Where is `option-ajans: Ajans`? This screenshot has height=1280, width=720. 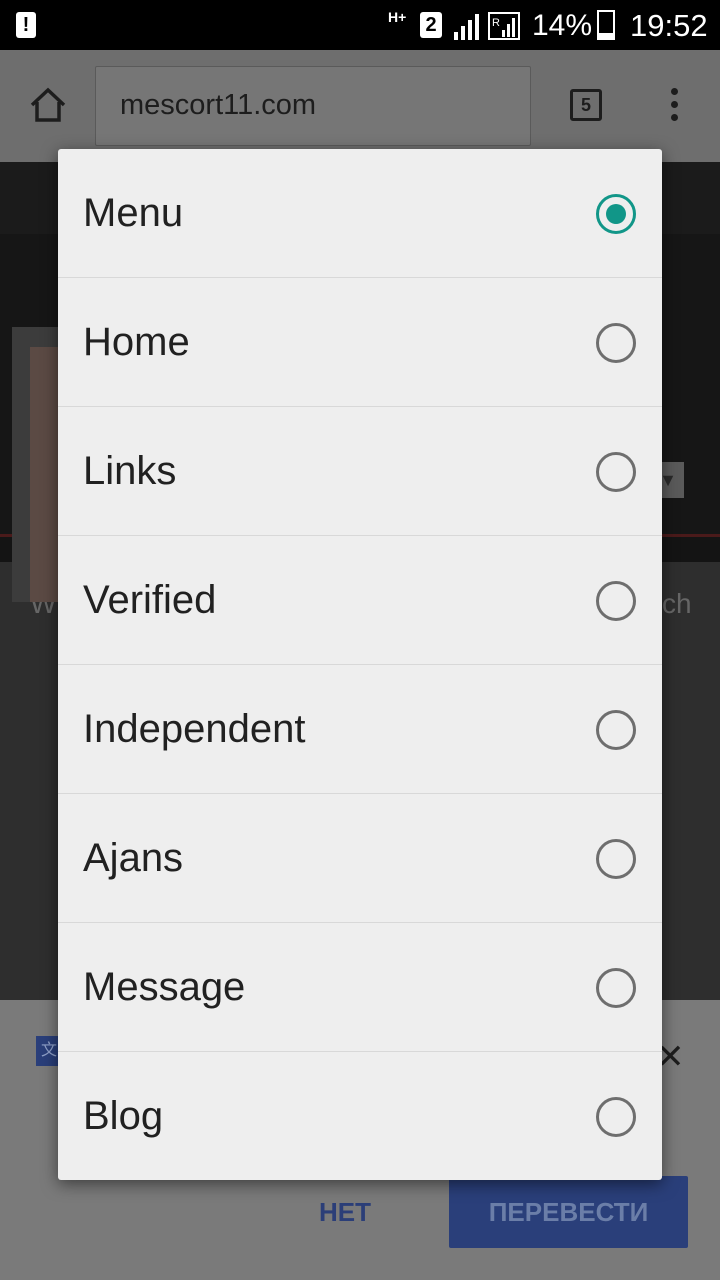
option-ajans: Ajans is located at coordinates (360, 858).